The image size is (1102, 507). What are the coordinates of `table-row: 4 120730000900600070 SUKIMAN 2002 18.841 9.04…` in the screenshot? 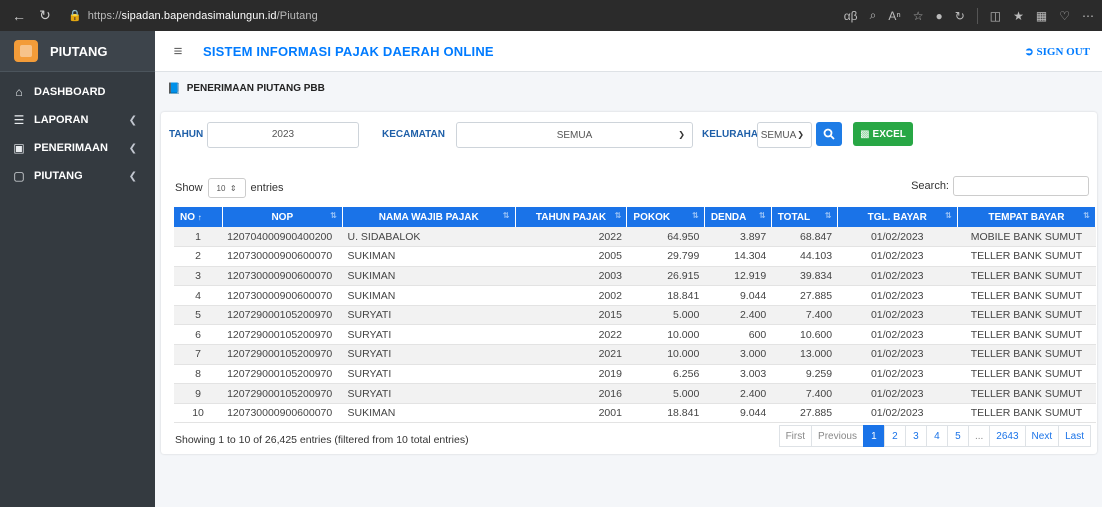 It's located at (635, 295).